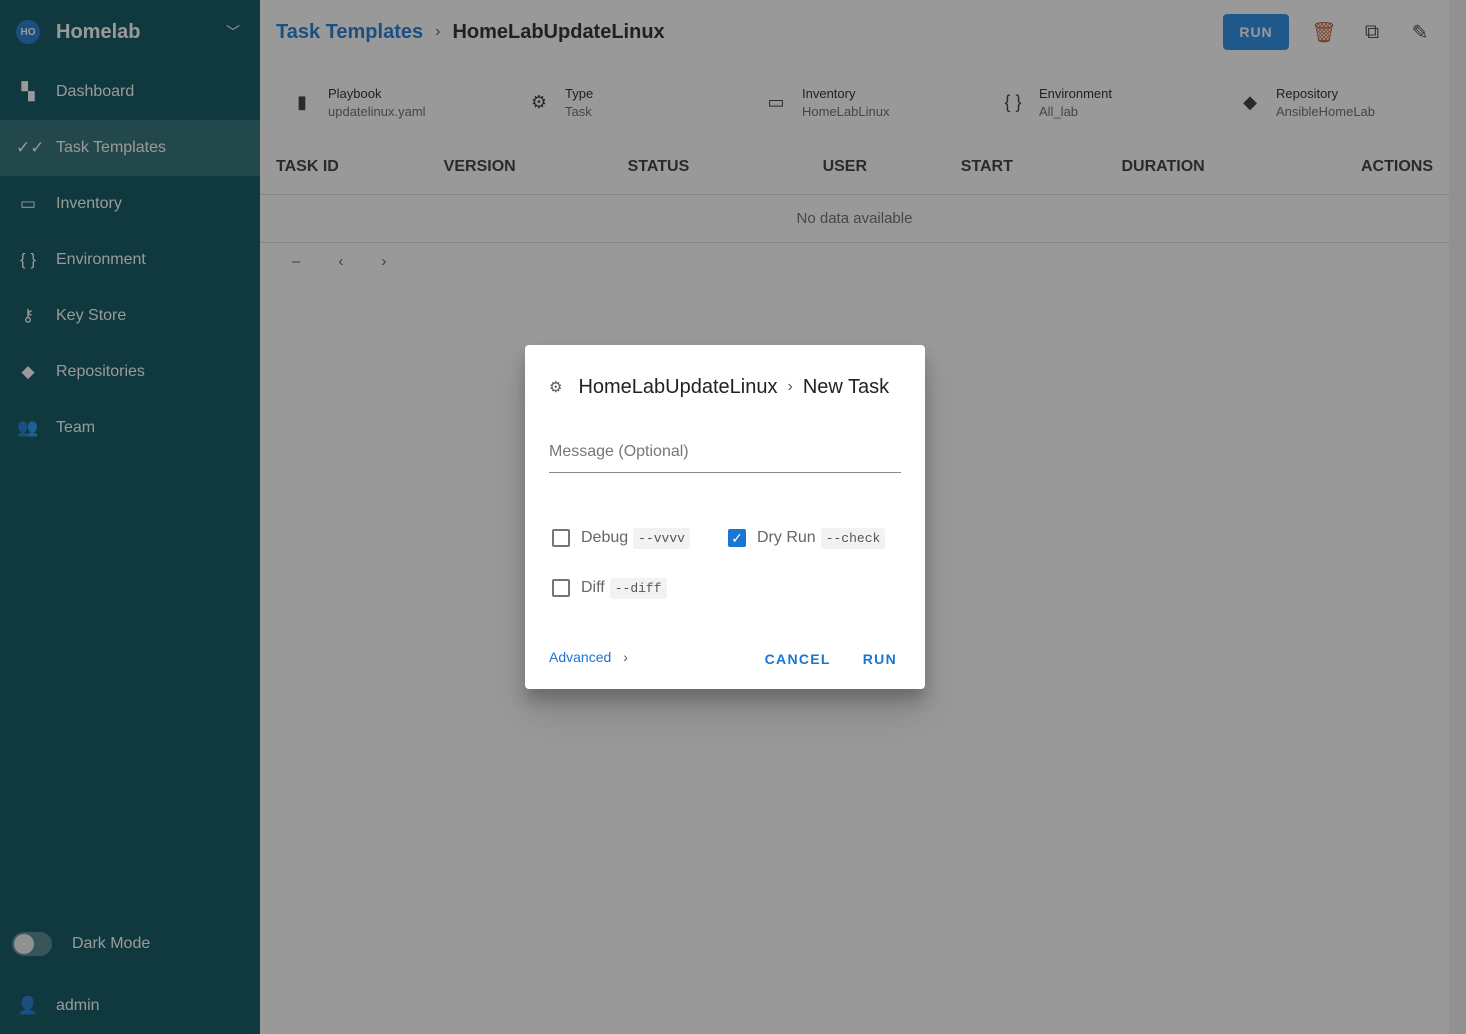 This screenshot has height=1034, width=1466. Describe the element at coordinates (853, 538) in the screenshot. I see `checkbox-flag: --check` at that location.